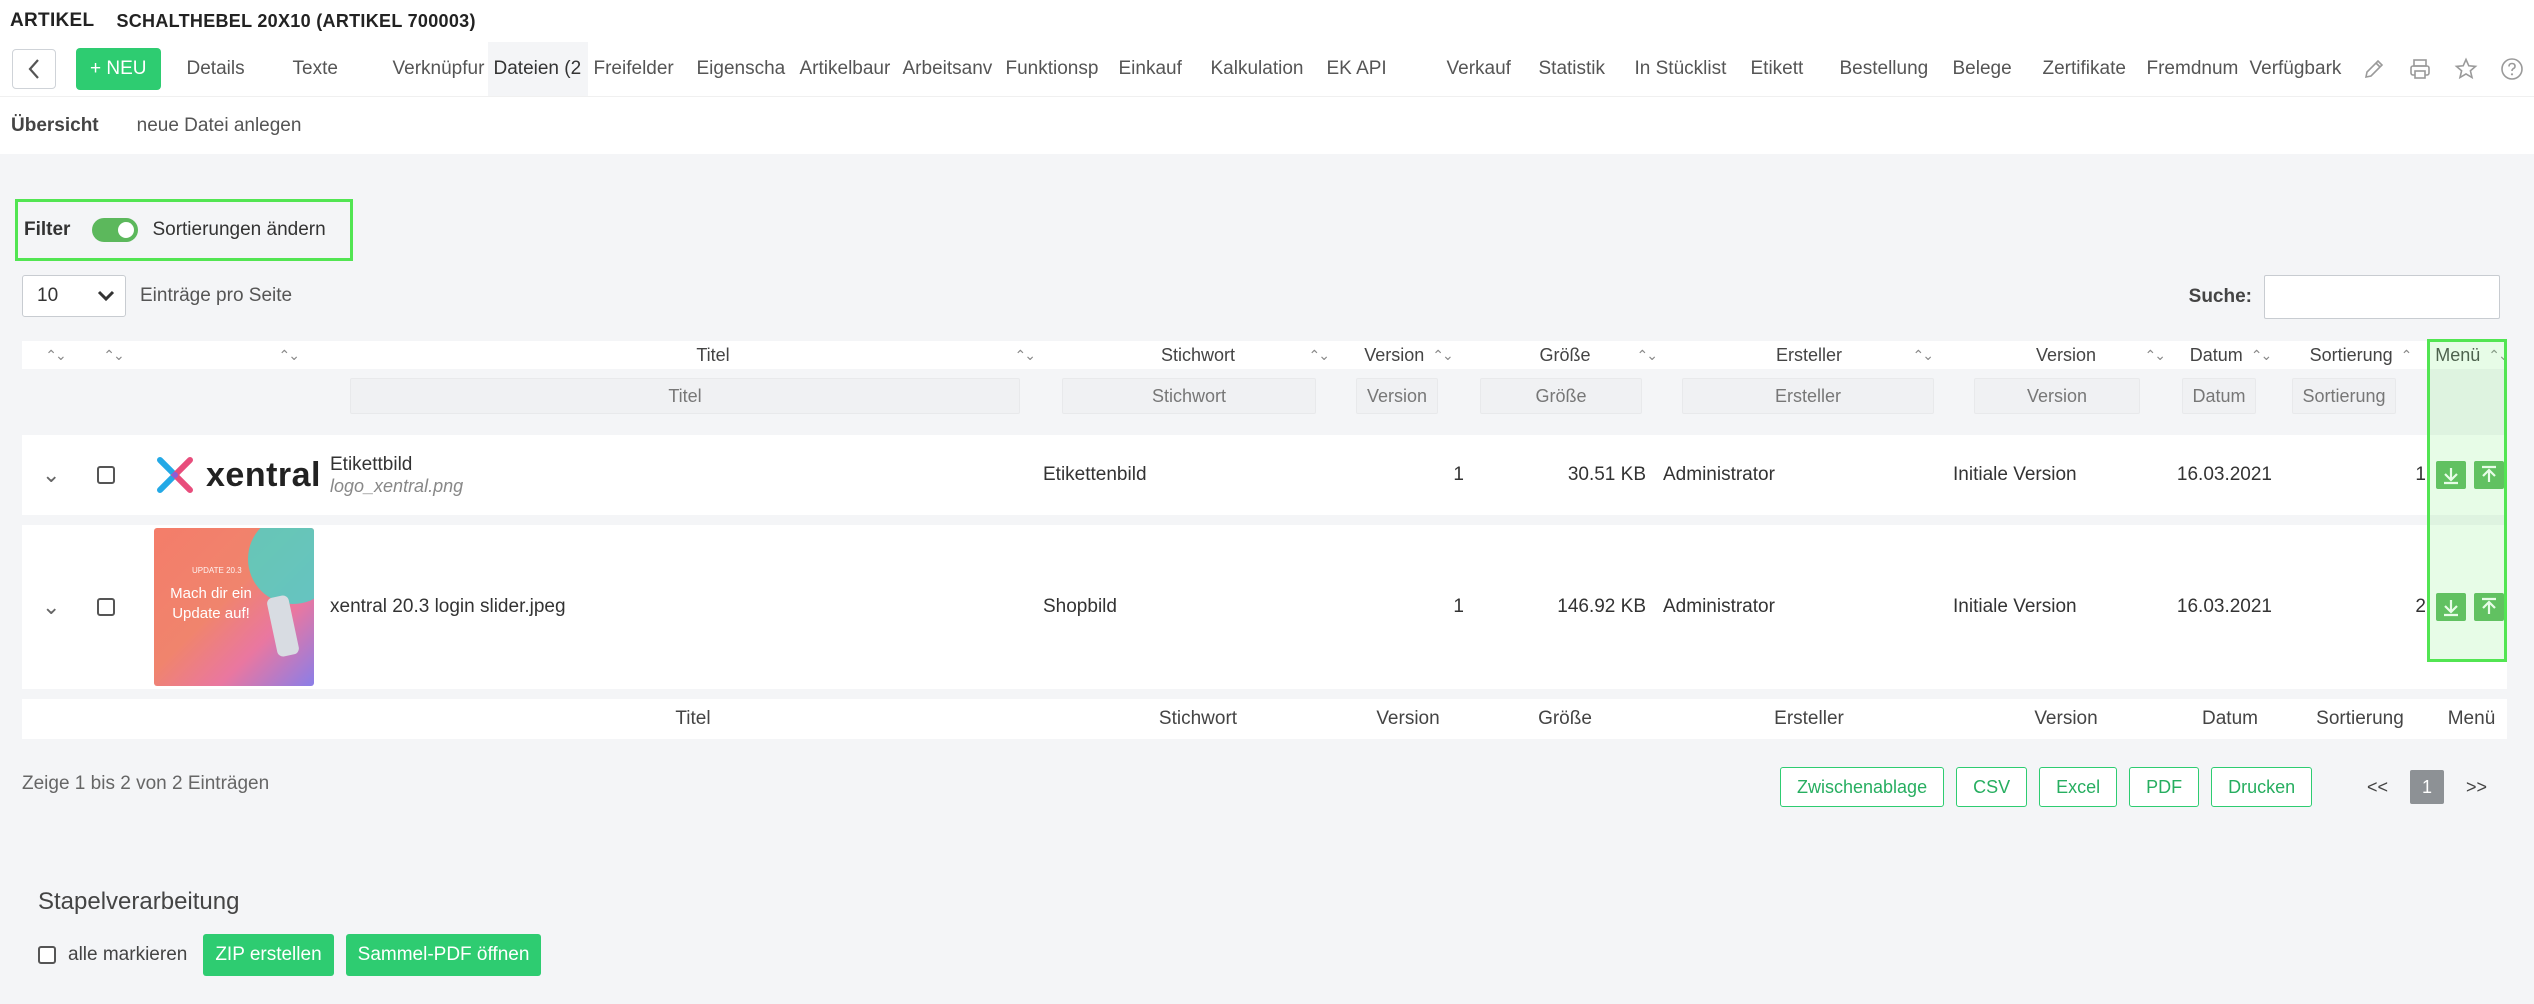 This screenshot has width=2534, height=1004. What do you see at coordinates (118, 69) in the screenshot?
I see `new-button: + NEU` at bounding box center [118, 69].